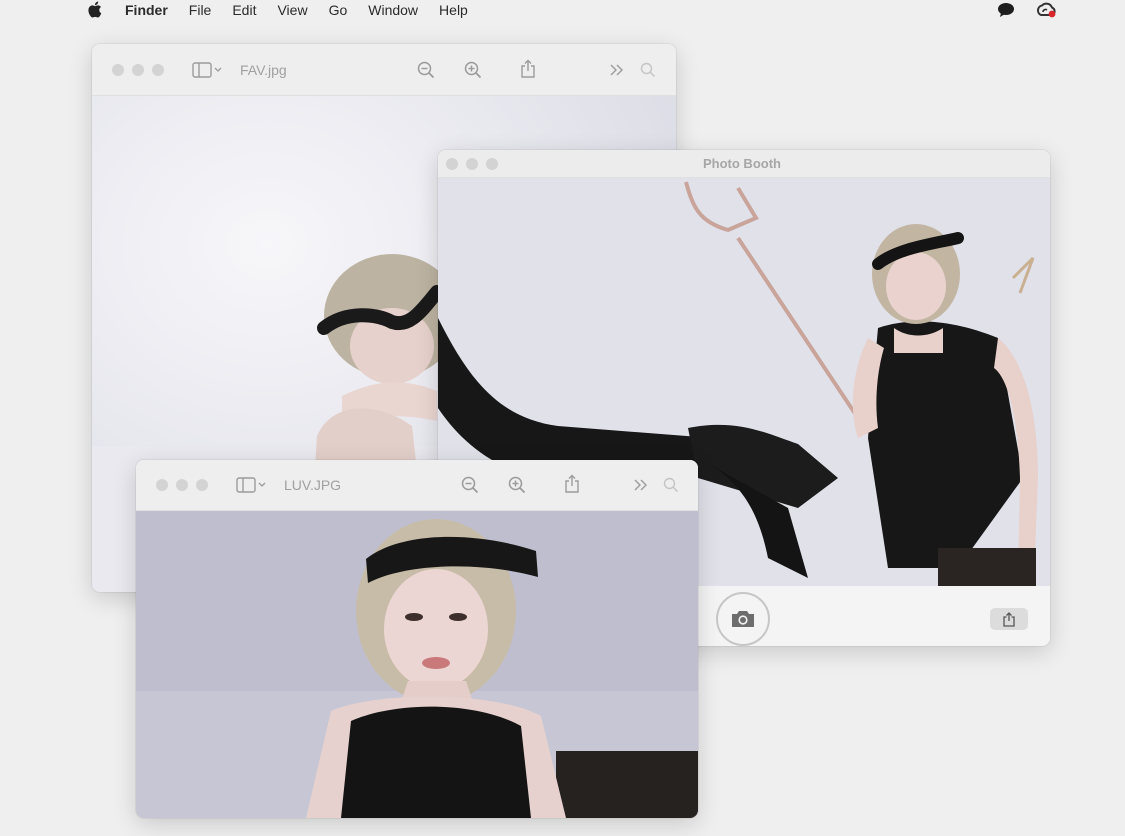 This screenshot has width=1125, height=836. Describe the element at coordinates (313, 485) in the screenshot. I see `luv-window-title: LUV.JPG` at that location.